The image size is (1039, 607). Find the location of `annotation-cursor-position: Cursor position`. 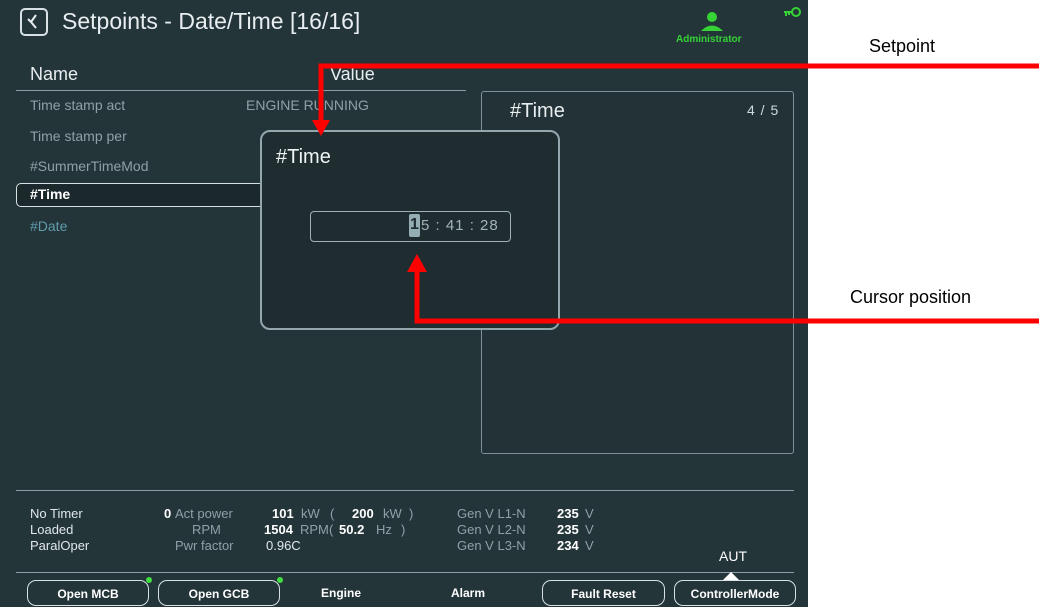

annotation-cursor-position: Cursor position is located at coordinates (911, 297).